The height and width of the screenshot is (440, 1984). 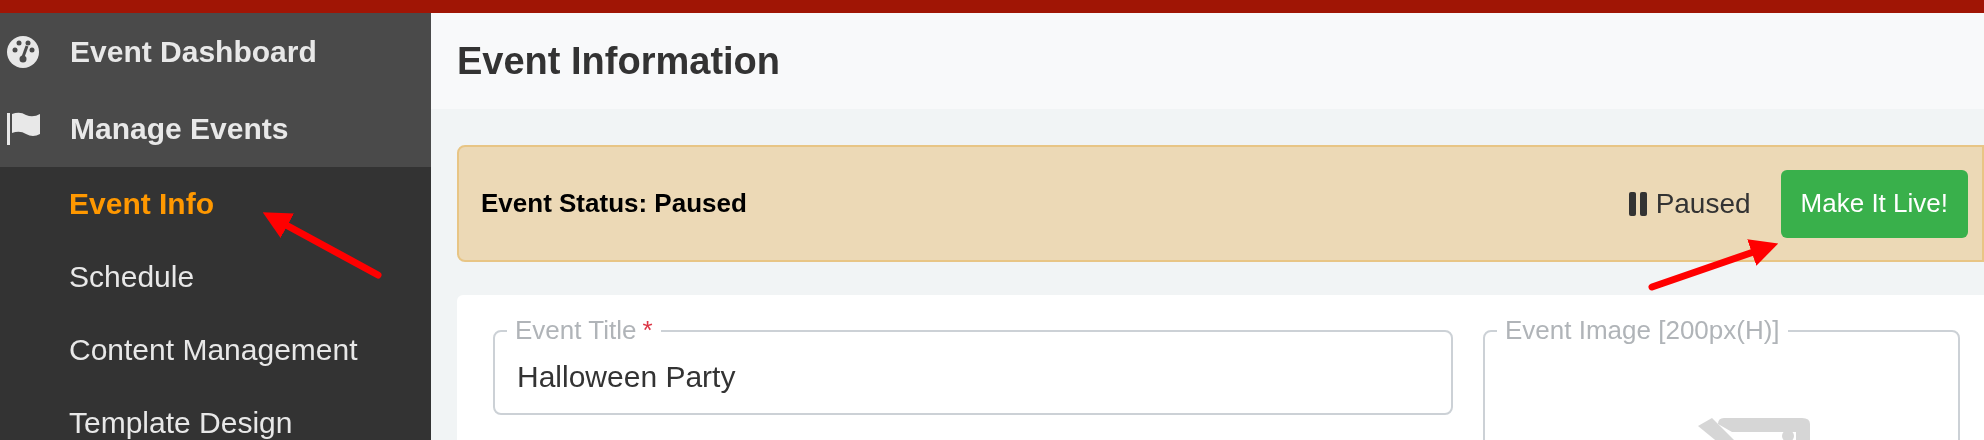 I want to click on sidebar-item: Content Management, so click(x=213, y=349).